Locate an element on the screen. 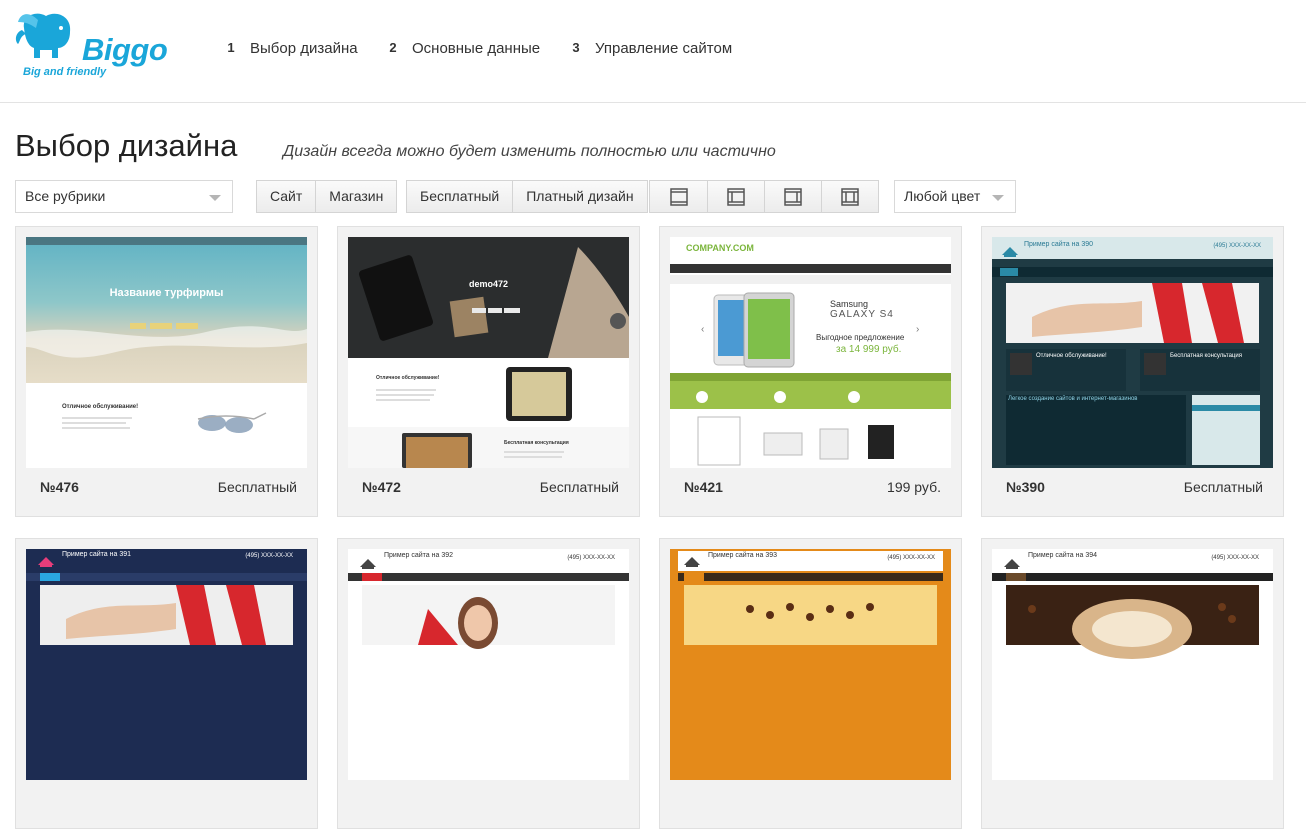  filter-paid-button: Платный дизайн is located at coordinates (579, 196).